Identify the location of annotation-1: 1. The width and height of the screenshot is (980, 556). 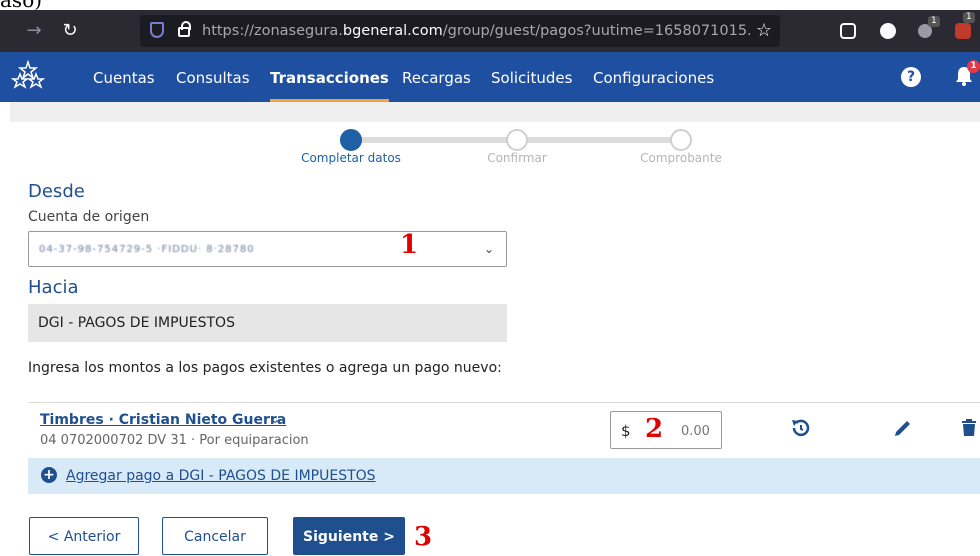
(409, 245).